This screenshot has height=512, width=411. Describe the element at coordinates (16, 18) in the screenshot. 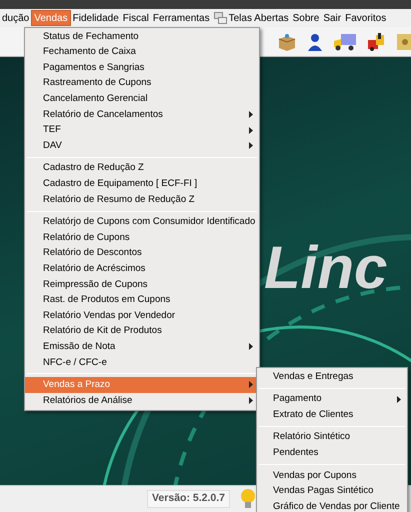

I see `menu-bar-item: dução` at that location.